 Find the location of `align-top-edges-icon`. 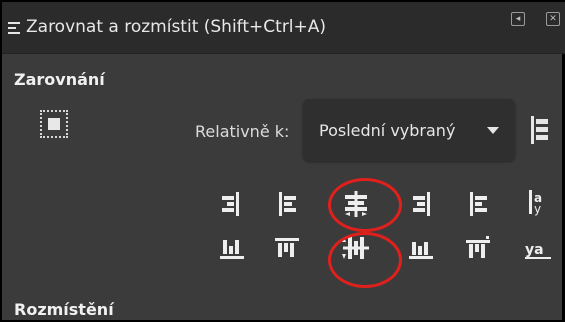

align-top-edges-icon is located at coordinates (287, 248).